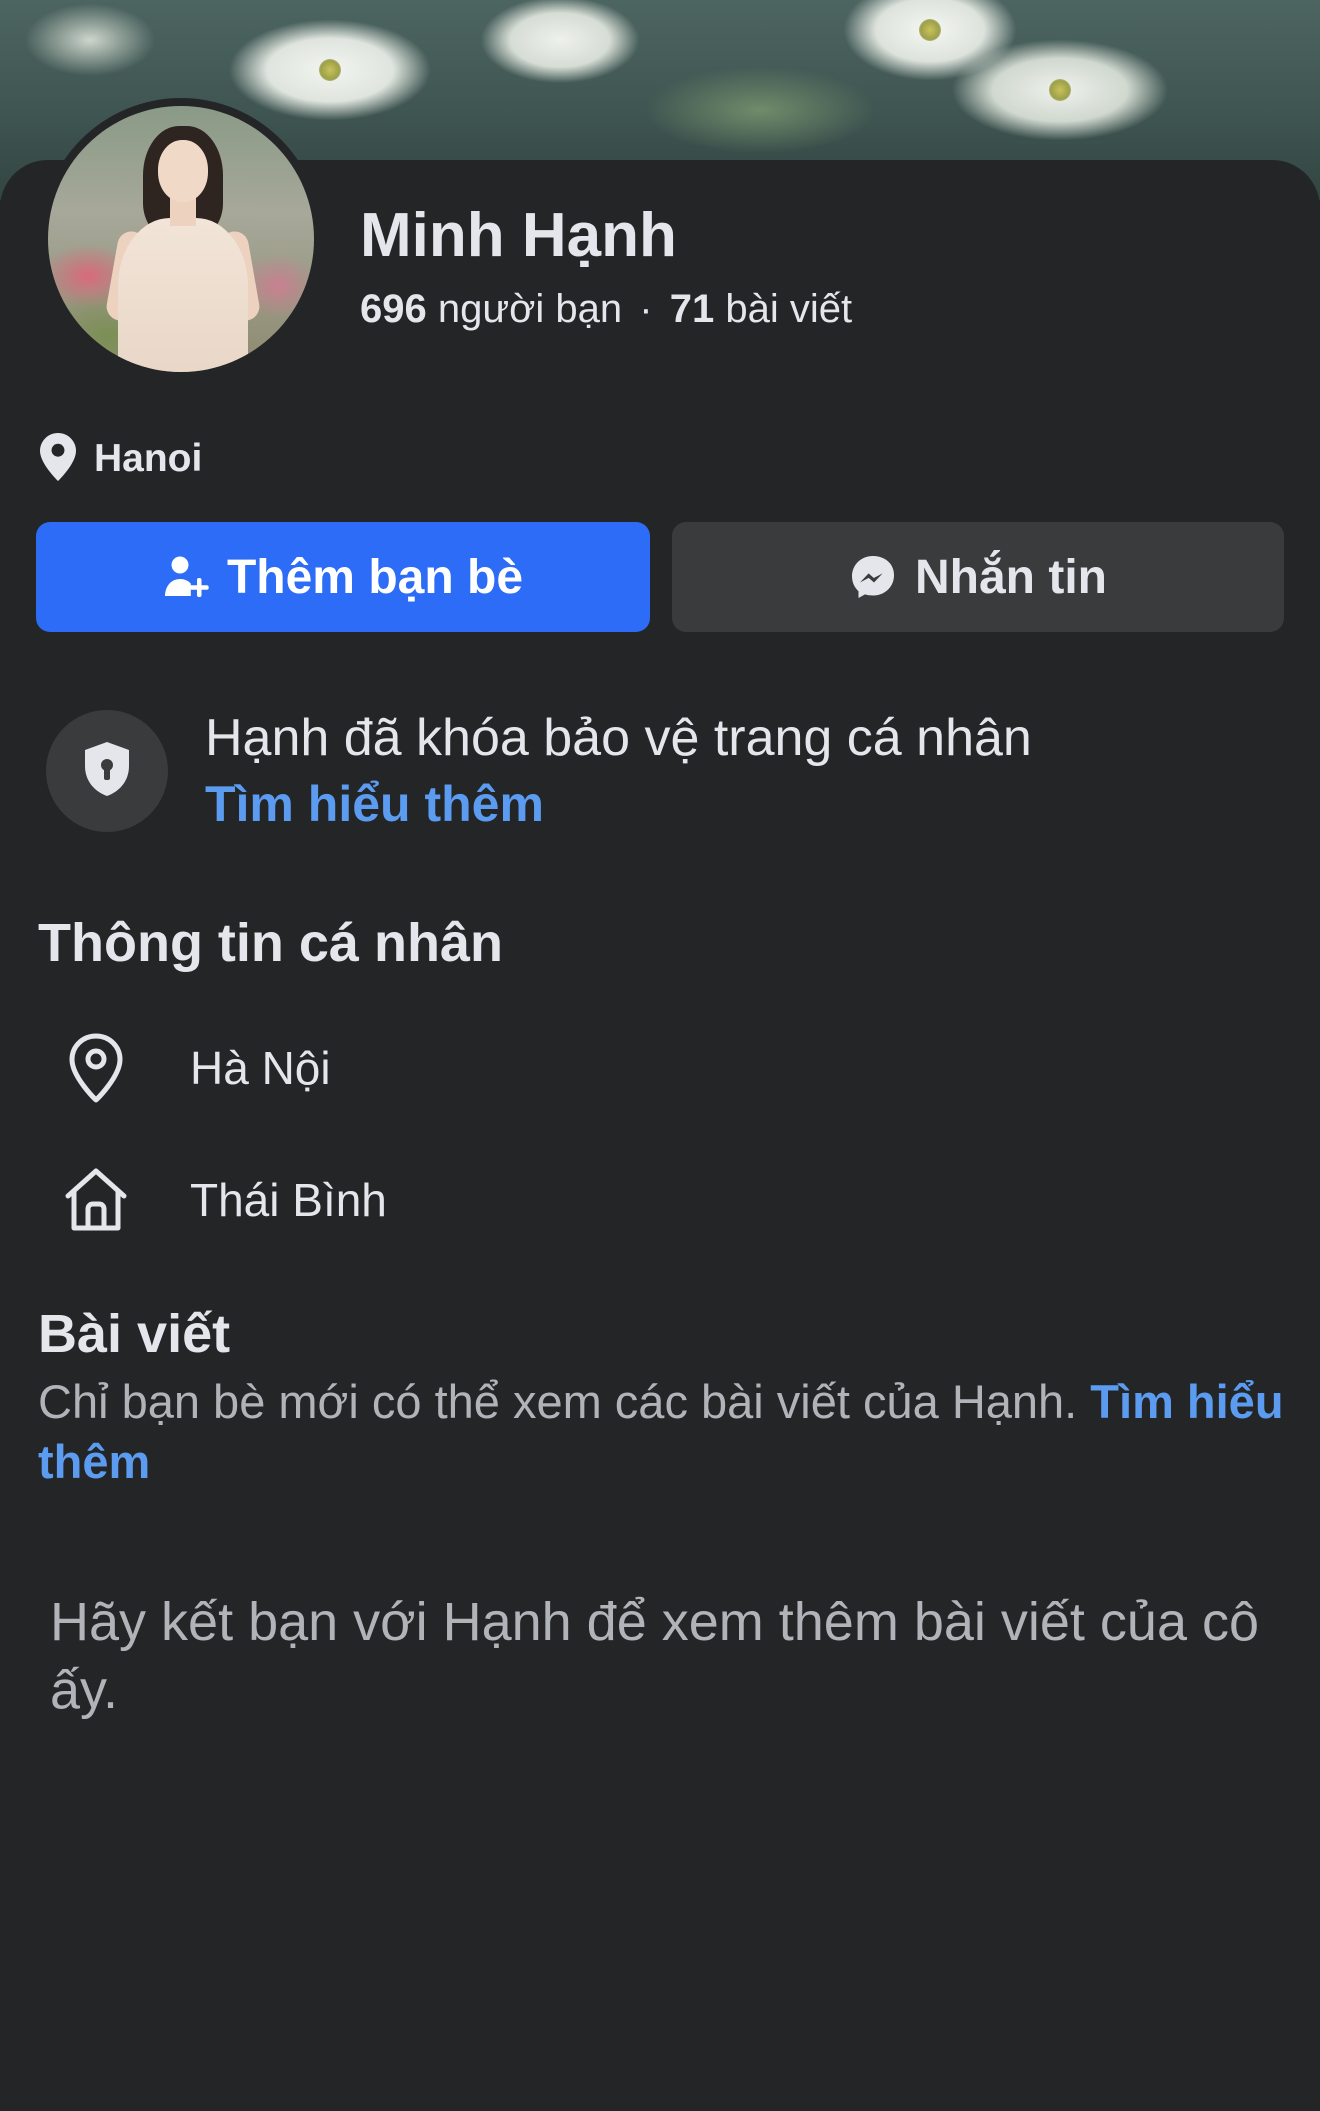 Image resolution: width=1320 pixels, height=2111 pixels. Describe the element at coordinates (186, 577) in the screenshot. I see `add-person-icon` at that location.